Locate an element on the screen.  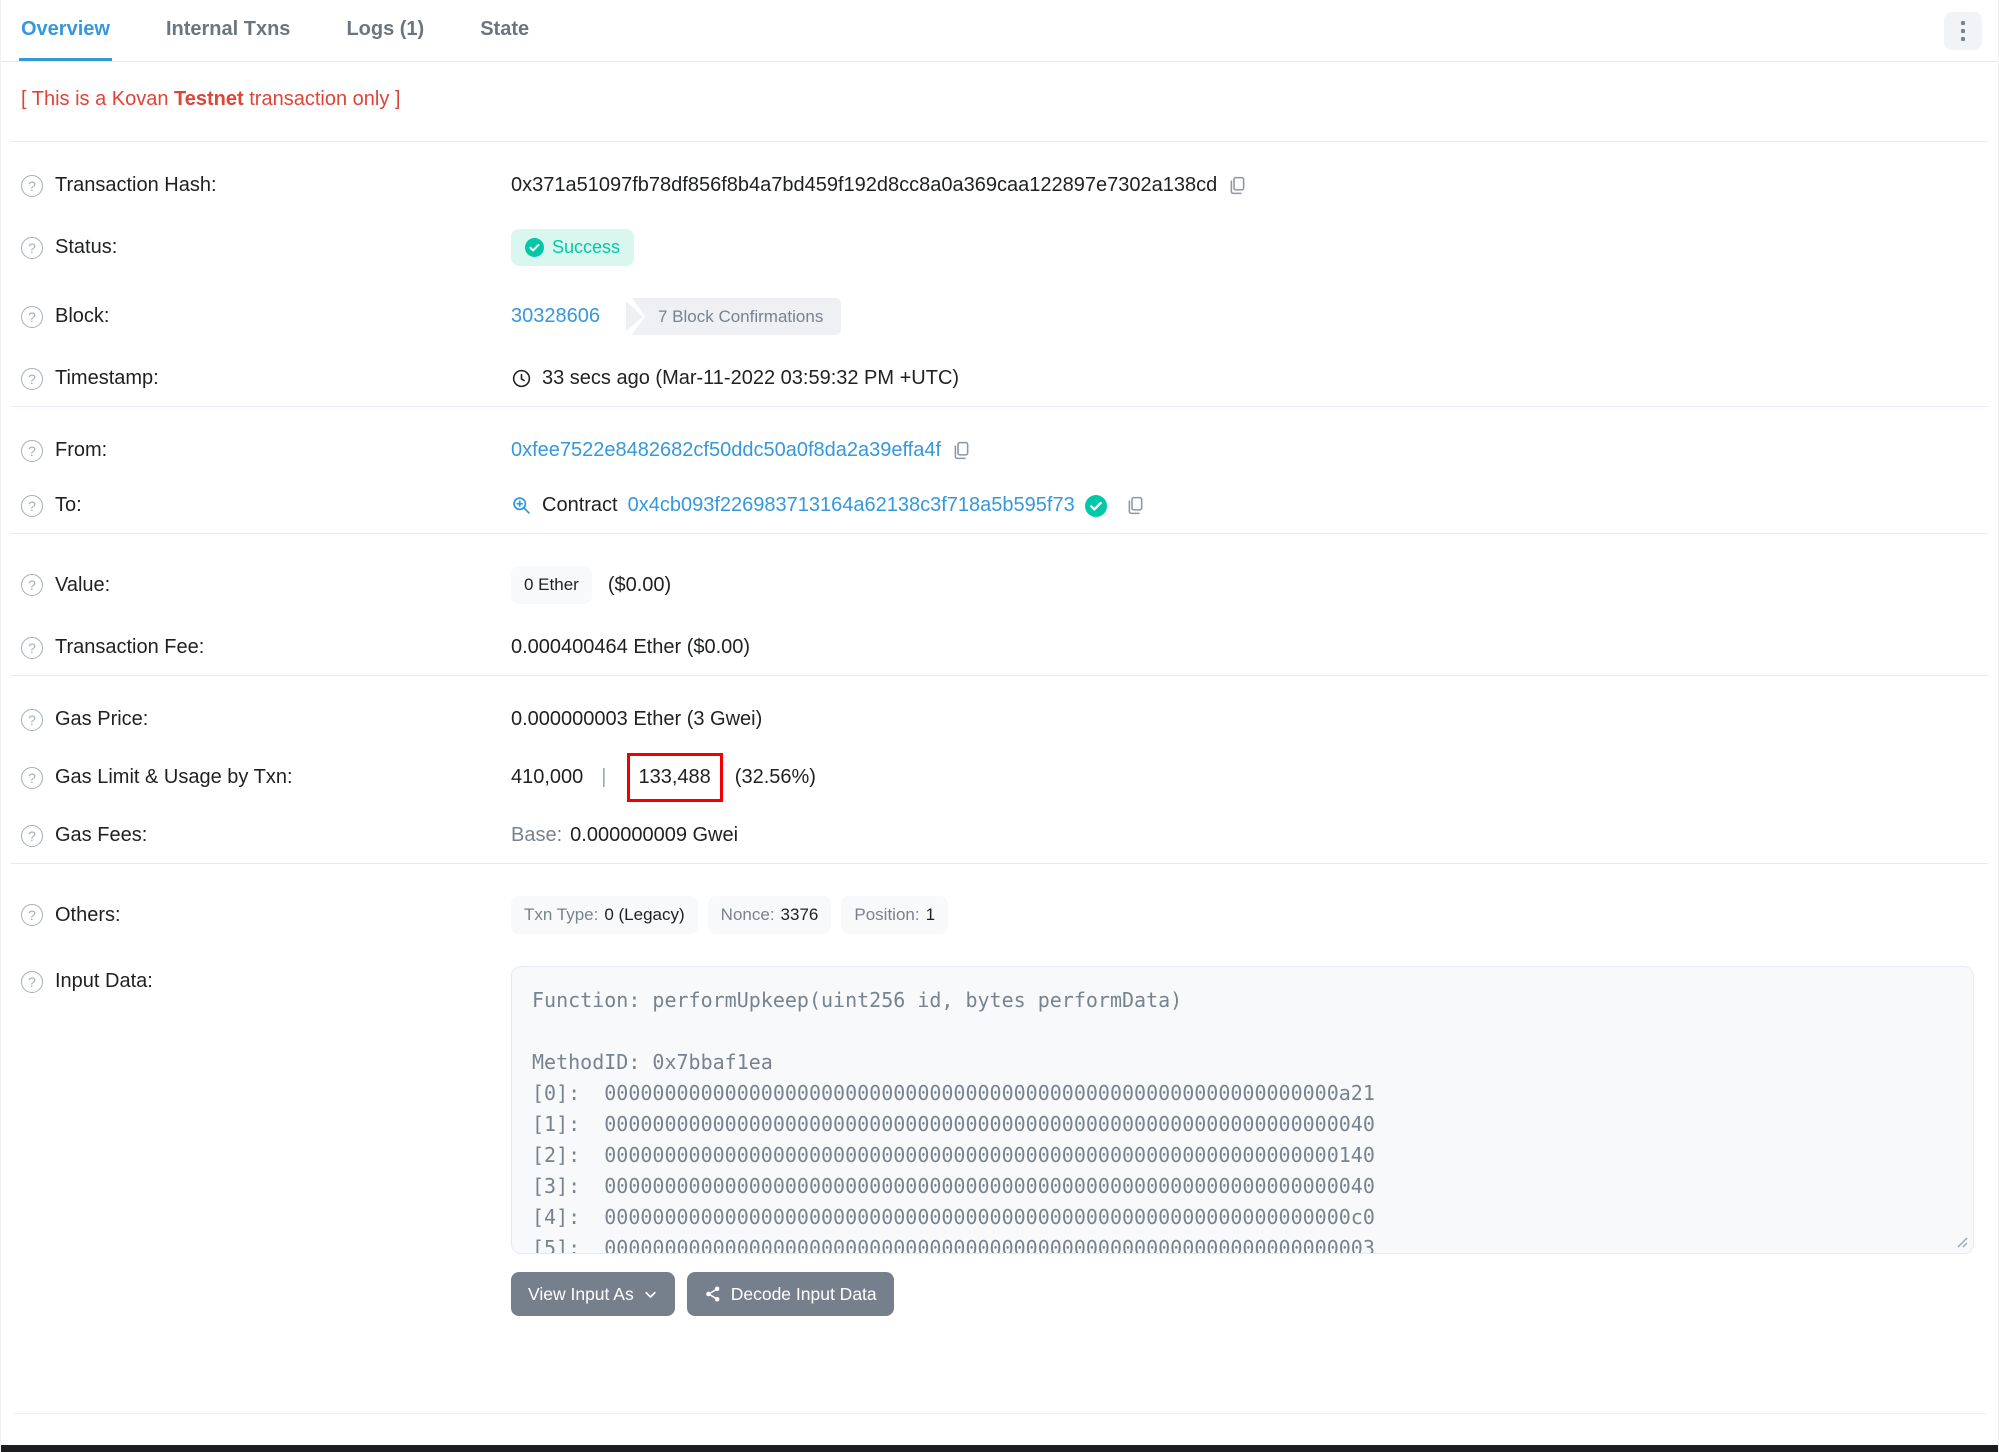
row-status: Status: Success is located at coordinates (997, 247).